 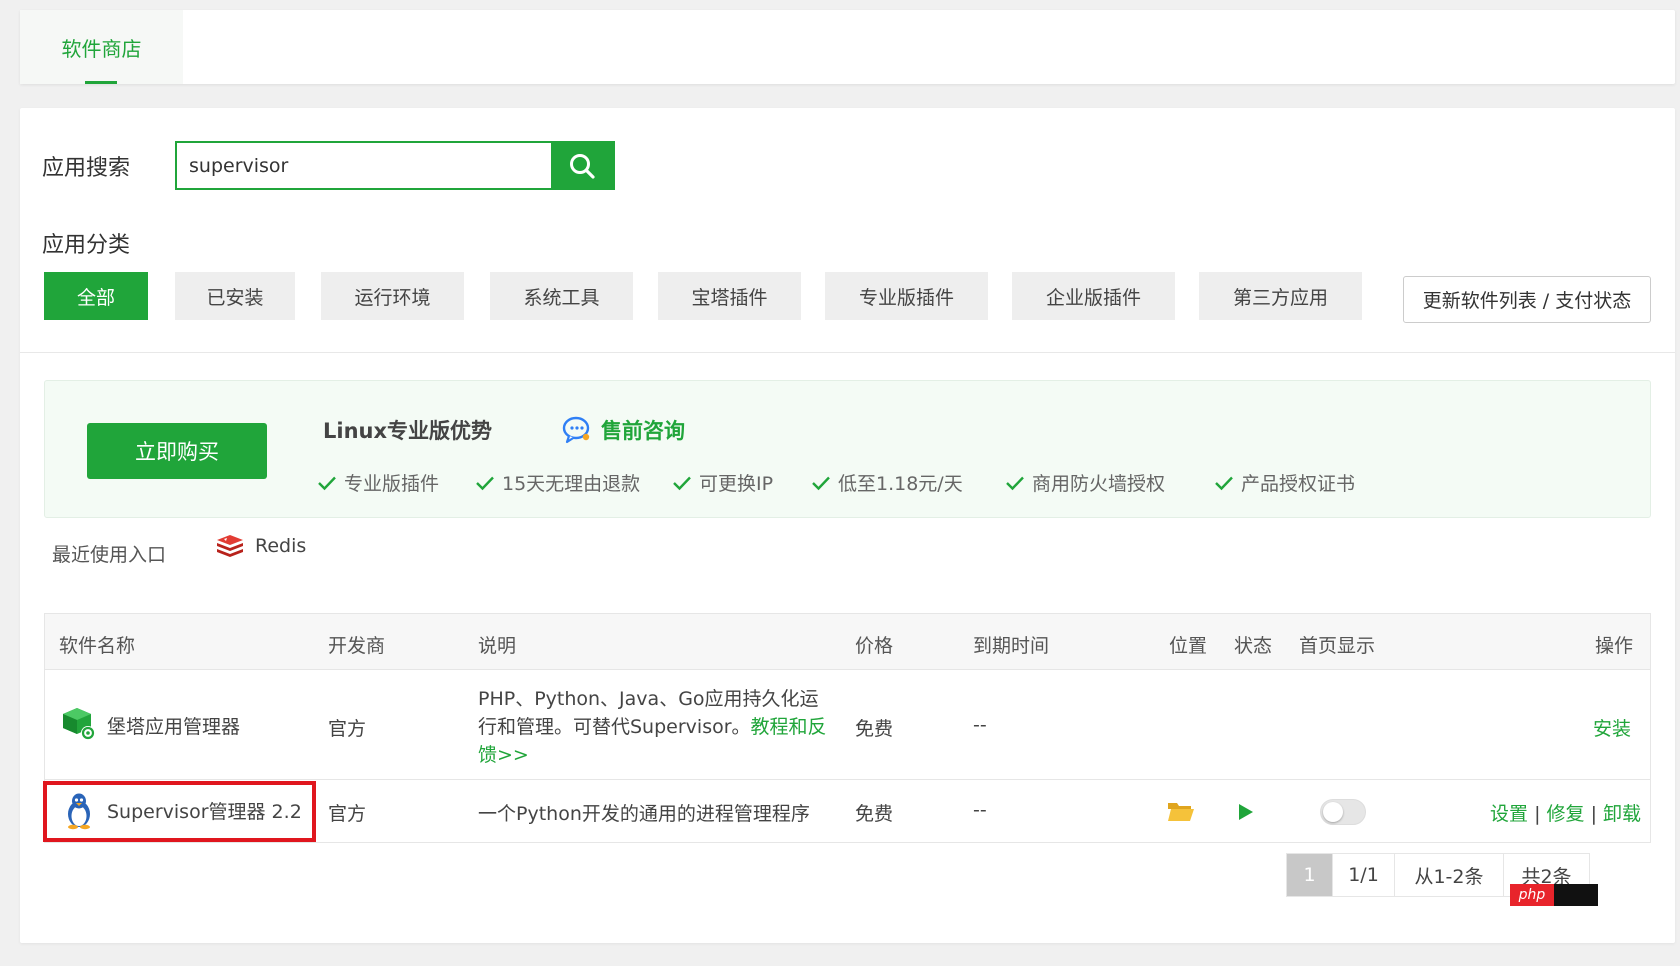 What do you see at coordinates (1363, 875) in the screenshot?
I see `page-count: 1/1` at bounding box center [1363, 875].